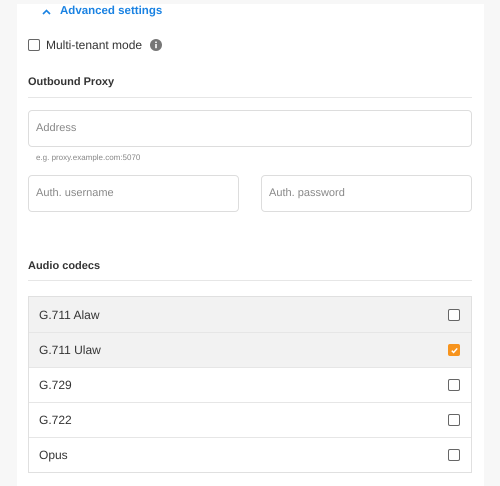 This screenshot has height=486, width=500. What do you see at coordinates (53, 455) in the screenshot?
I see `codec-label: Opus` at bounding box center [53, 455].